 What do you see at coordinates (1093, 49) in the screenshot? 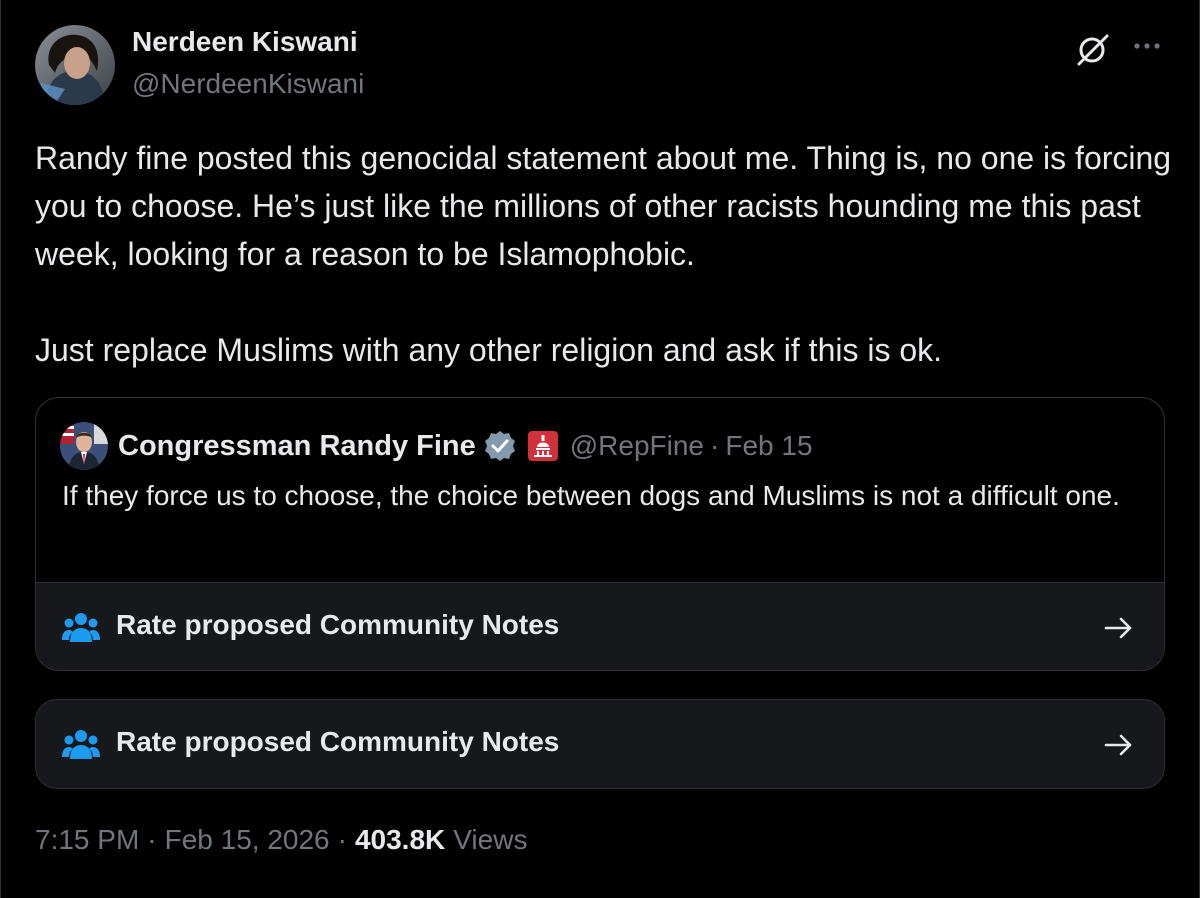
I see `grok-icon` at bounding box center [1093, 49].